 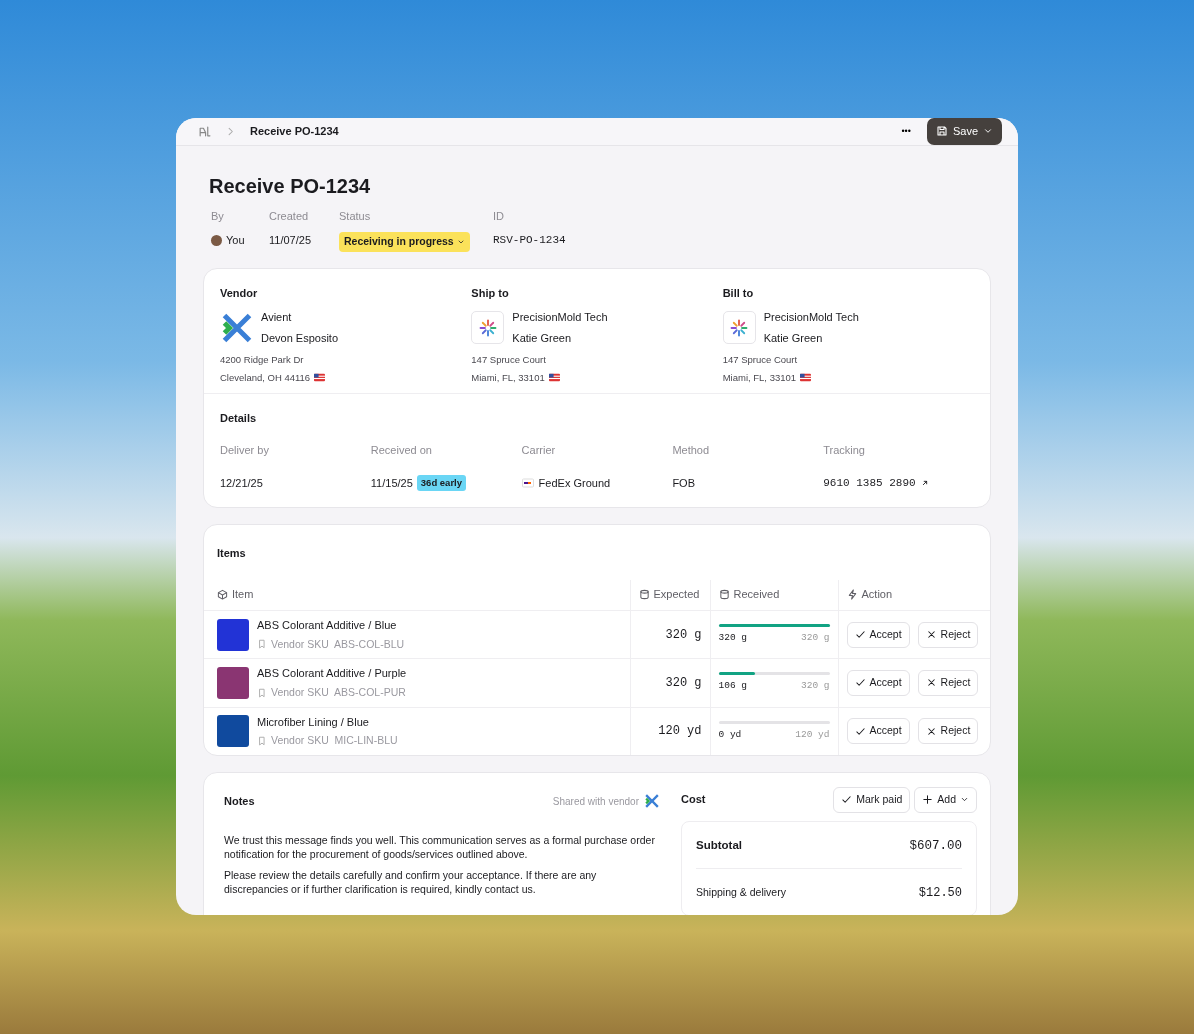 What do you see at coordinates (539, 451) in the screenshot?
I see `field-label: Carrier` at bounding box center [539, 451].